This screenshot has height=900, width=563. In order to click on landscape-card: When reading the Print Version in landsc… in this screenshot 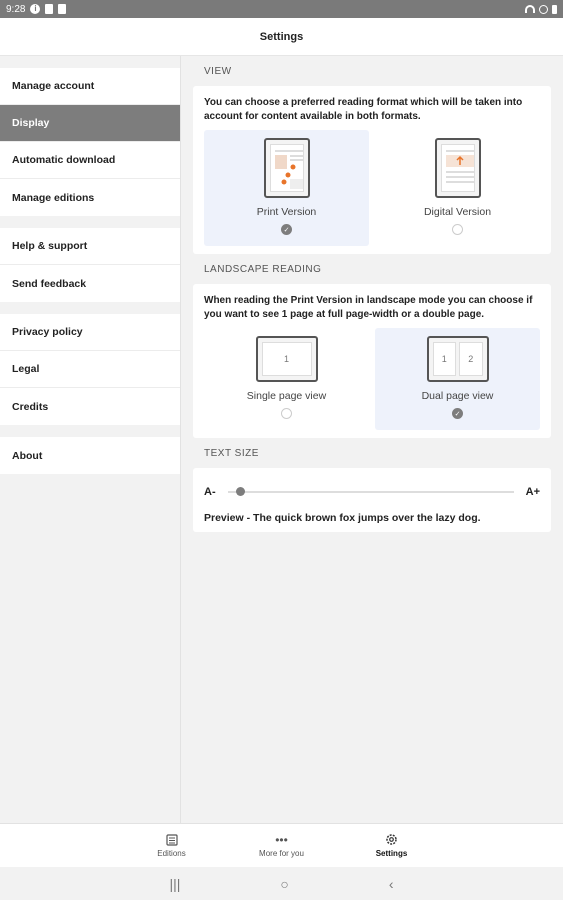, I will do `click(372, 361)`.